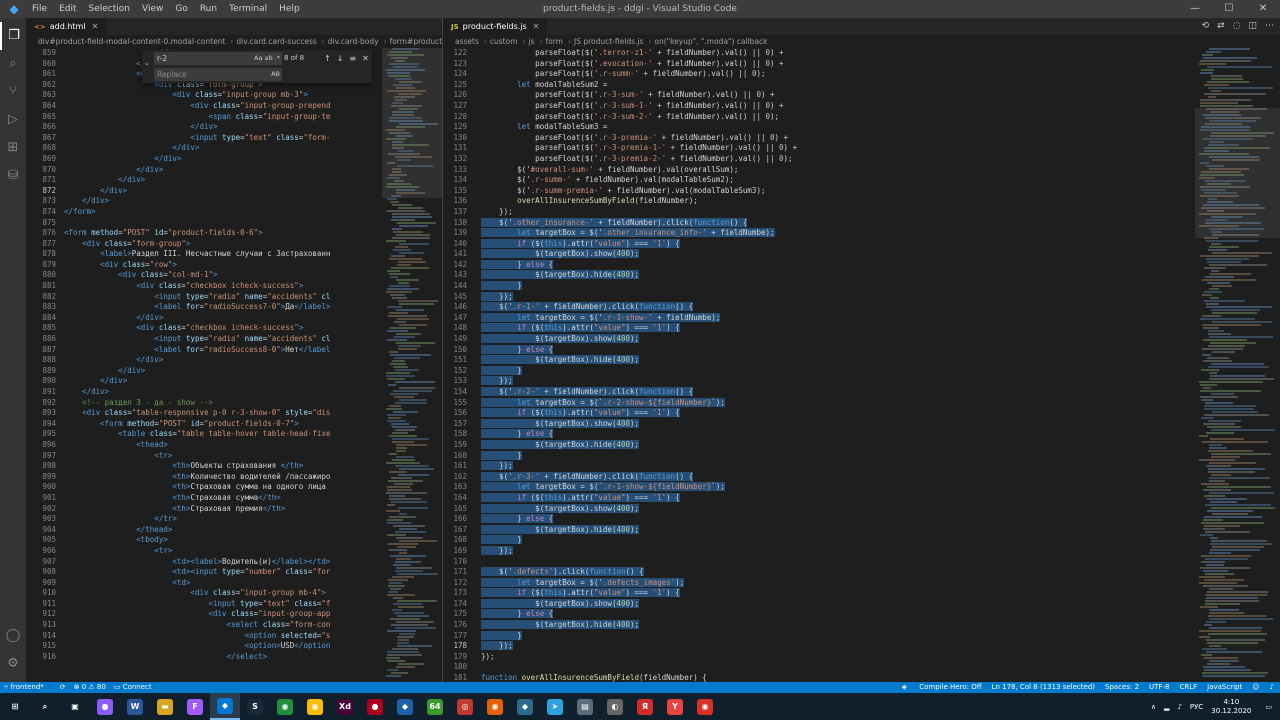 The height and width of the screenshot is (720, 1280). I want to click on taskbar-yandex-2-icon: Y, so click(675, 706).